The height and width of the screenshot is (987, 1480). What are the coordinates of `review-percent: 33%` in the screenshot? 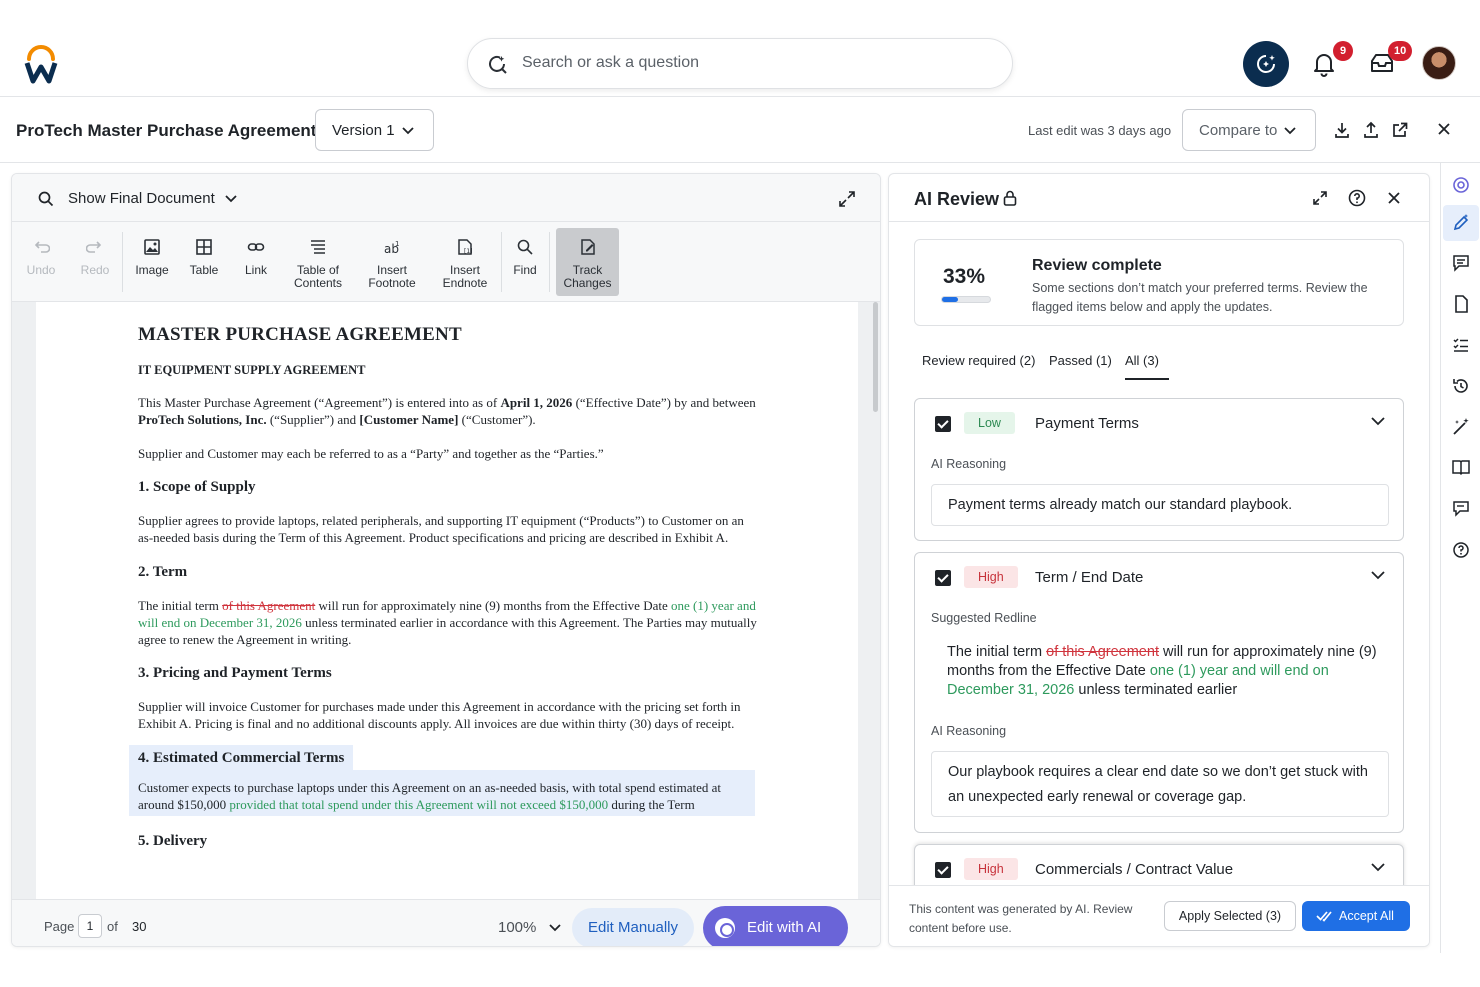 It's located at (964, 276).